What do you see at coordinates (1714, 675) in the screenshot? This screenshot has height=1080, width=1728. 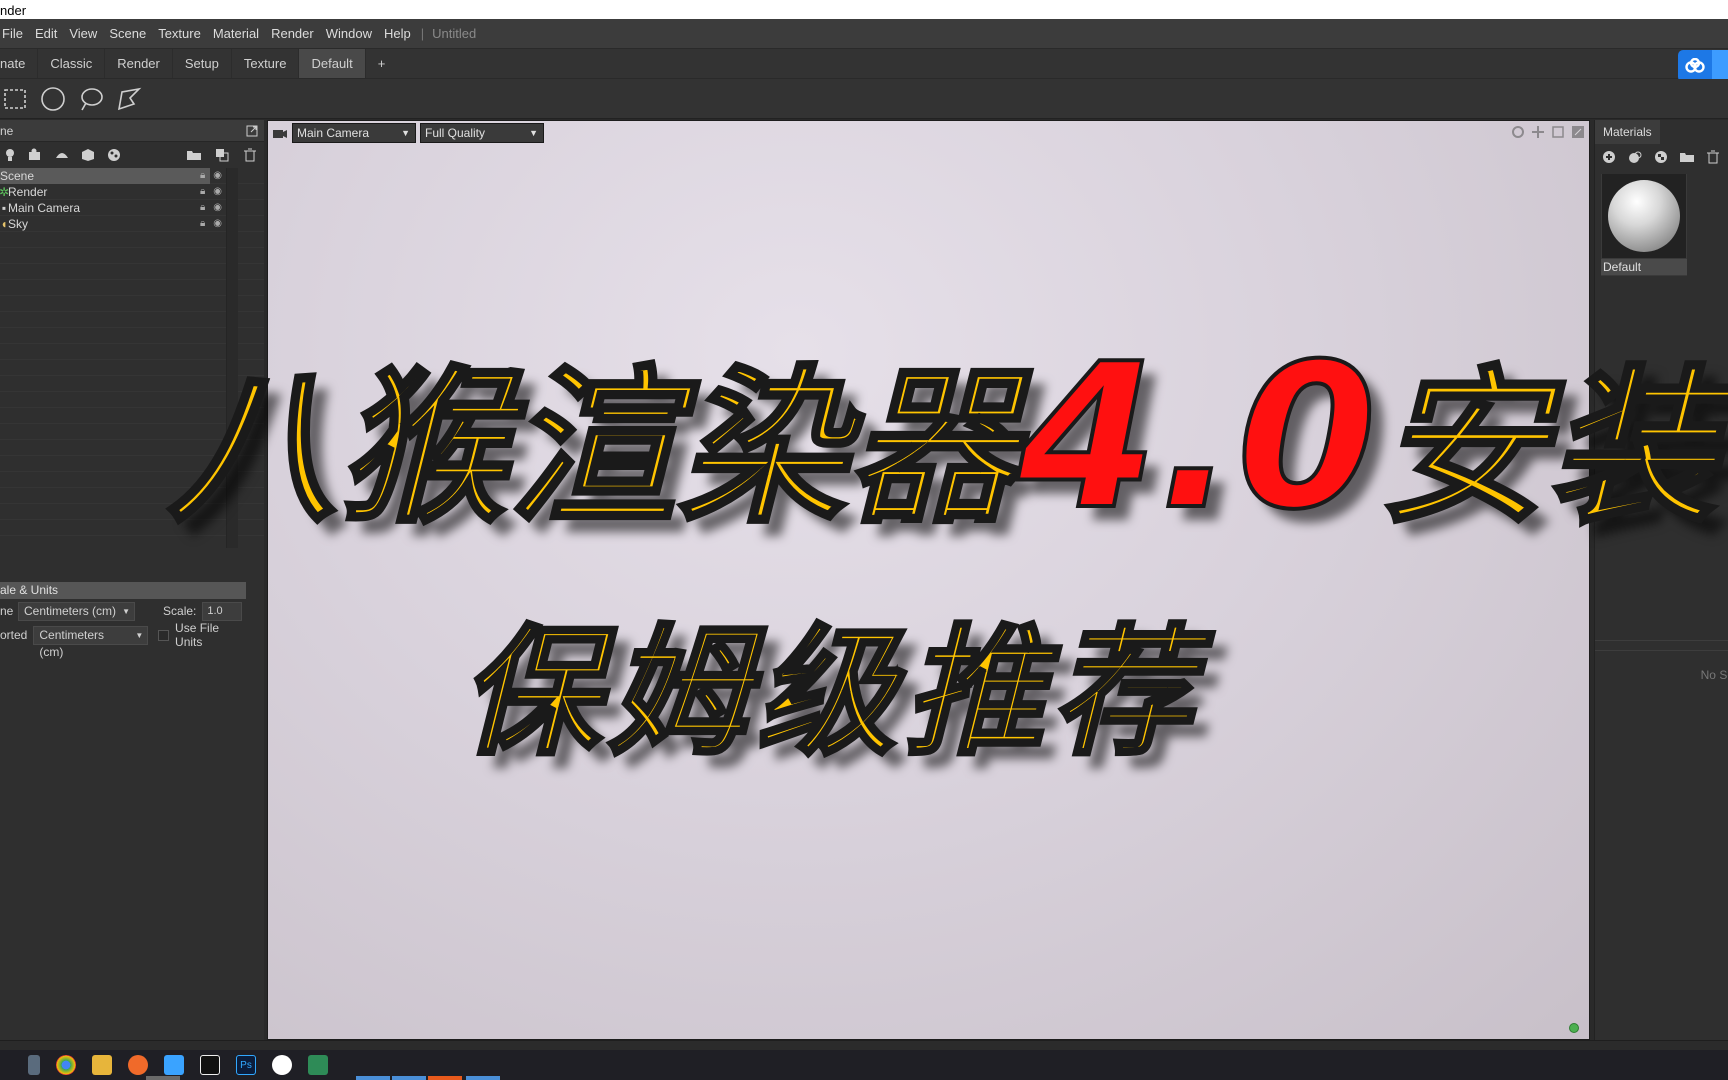 I see `no-selection-note: No Se` at bounding box center [1714, 675].